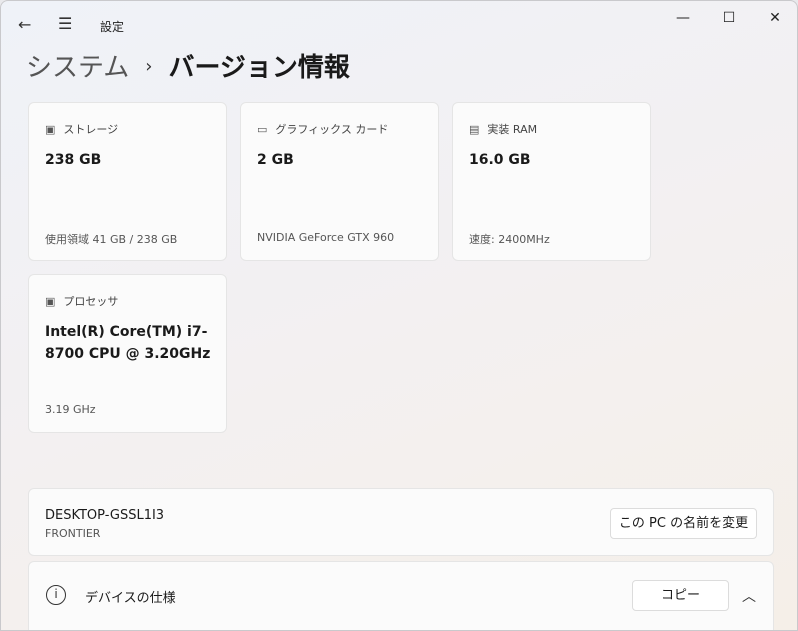 This screenshot has height=631, width=798. What do you see at coordinates (749, 596) in the screenshot?
I see `chevron-up-icon: ︿` at bounding box center [749, 596].